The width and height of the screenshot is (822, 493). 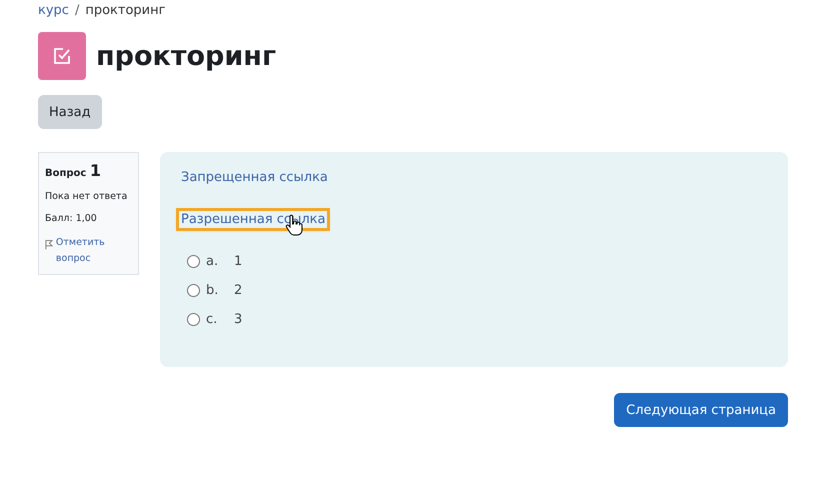 What do you see at coordinates (238, 261) in the screenshot?
I see `option-text: 1` at bounding box center [238, 261].